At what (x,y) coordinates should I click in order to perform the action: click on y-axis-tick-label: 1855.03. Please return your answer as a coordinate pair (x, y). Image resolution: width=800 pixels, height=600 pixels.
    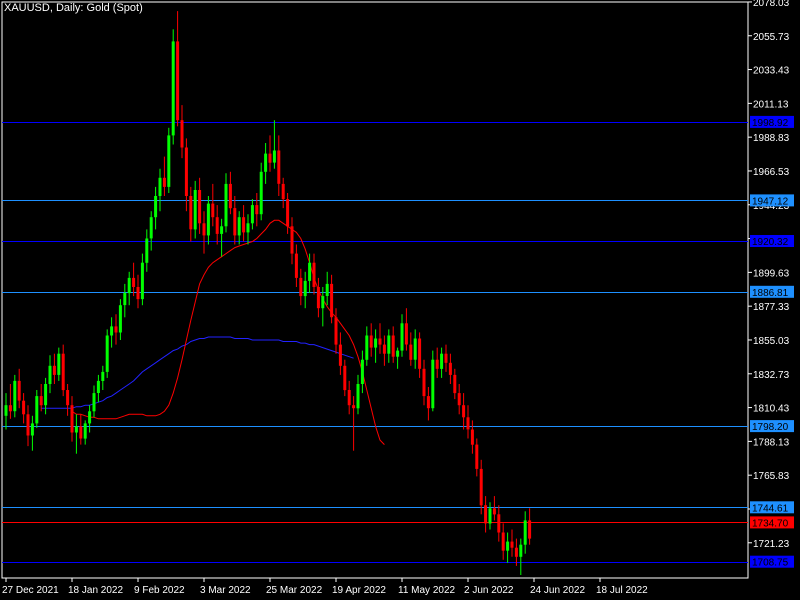
    Looking at the image, I should click on (771, 341).